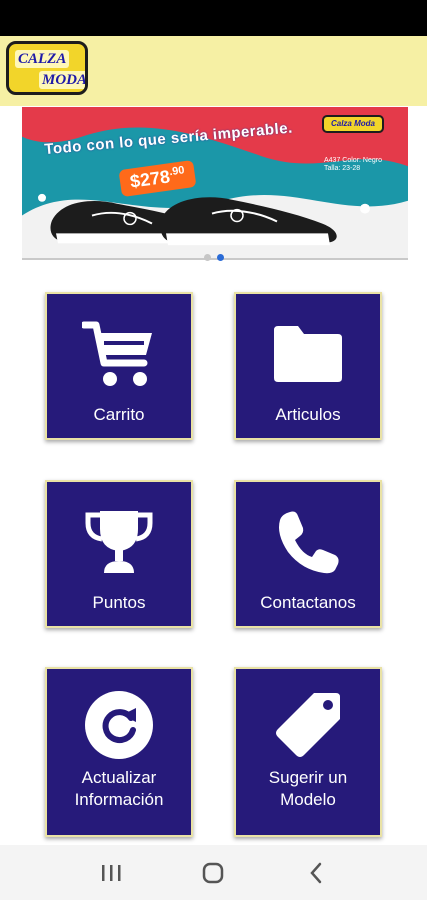 The height and width of the screenshot is (900, 427). I want to click on logo-word-1: CALZA, so click(42, 59).